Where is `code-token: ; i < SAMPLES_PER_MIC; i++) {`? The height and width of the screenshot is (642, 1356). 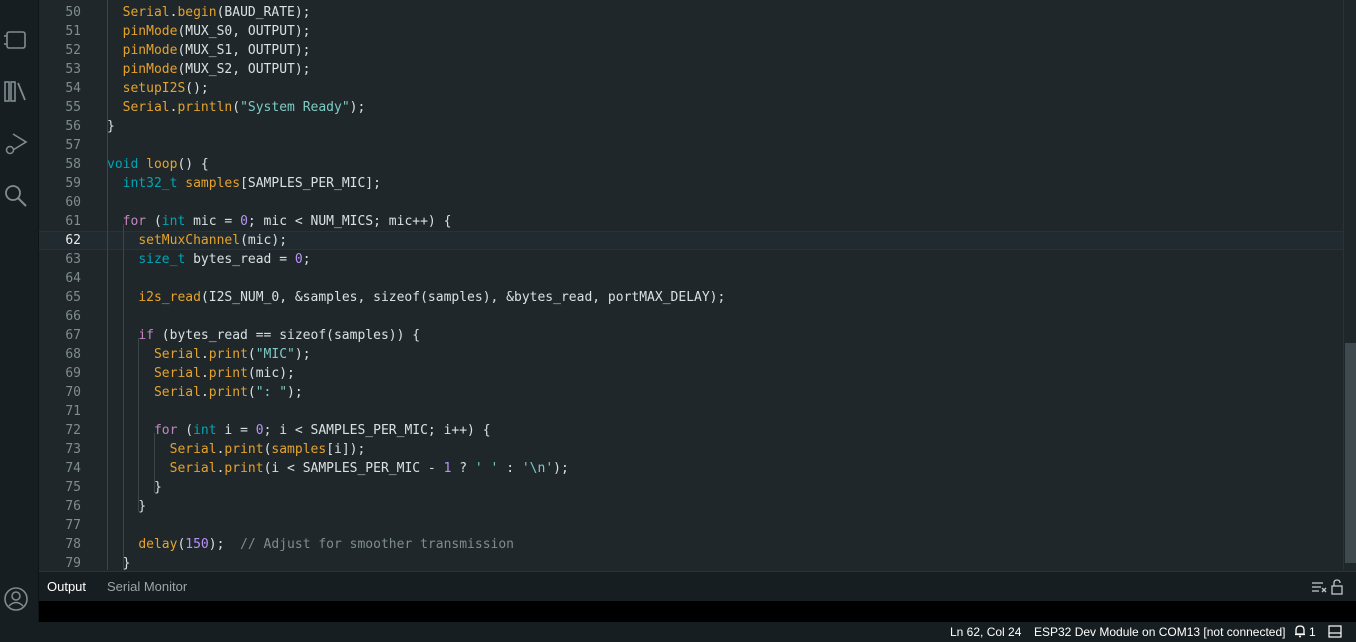 code-token: ; i < SAMPLES_PER_MIC; i++) { is located at coordinates (377, 430).